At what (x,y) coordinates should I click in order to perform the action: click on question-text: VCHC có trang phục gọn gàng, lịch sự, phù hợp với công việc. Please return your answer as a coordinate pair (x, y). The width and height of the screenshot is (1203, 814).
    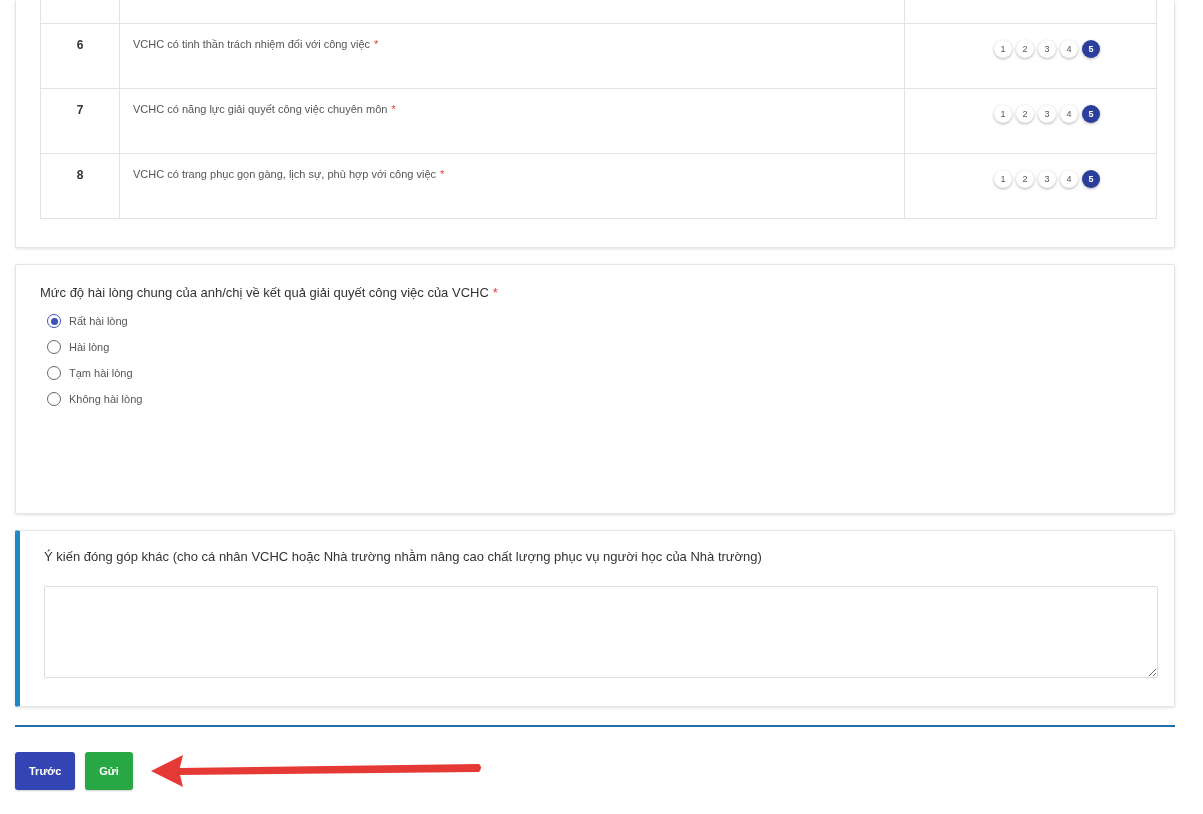
    Looking at the image, I should click on (285, 174).